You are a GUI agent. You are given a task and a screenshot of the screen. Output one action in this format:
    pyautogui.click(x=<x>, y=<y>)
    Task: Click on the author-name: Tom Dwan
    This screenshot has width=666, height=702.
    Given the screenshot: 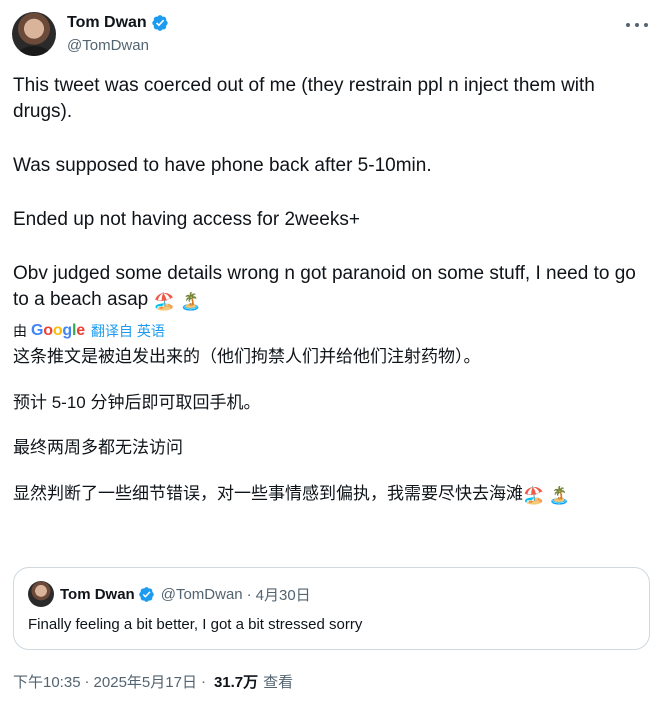 What is the action you would take?
    pyautogui.click(x=107, y=23)
    